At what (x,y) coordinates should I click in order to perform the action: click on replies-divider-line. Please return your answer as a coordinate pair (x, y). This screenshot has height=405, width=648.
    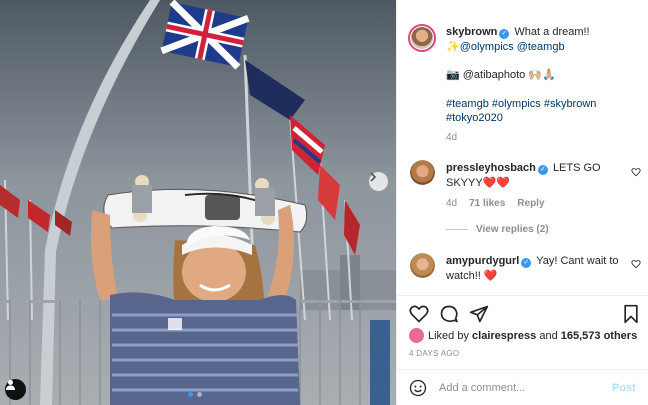
    Looking at the image, I should click on (457, 229).